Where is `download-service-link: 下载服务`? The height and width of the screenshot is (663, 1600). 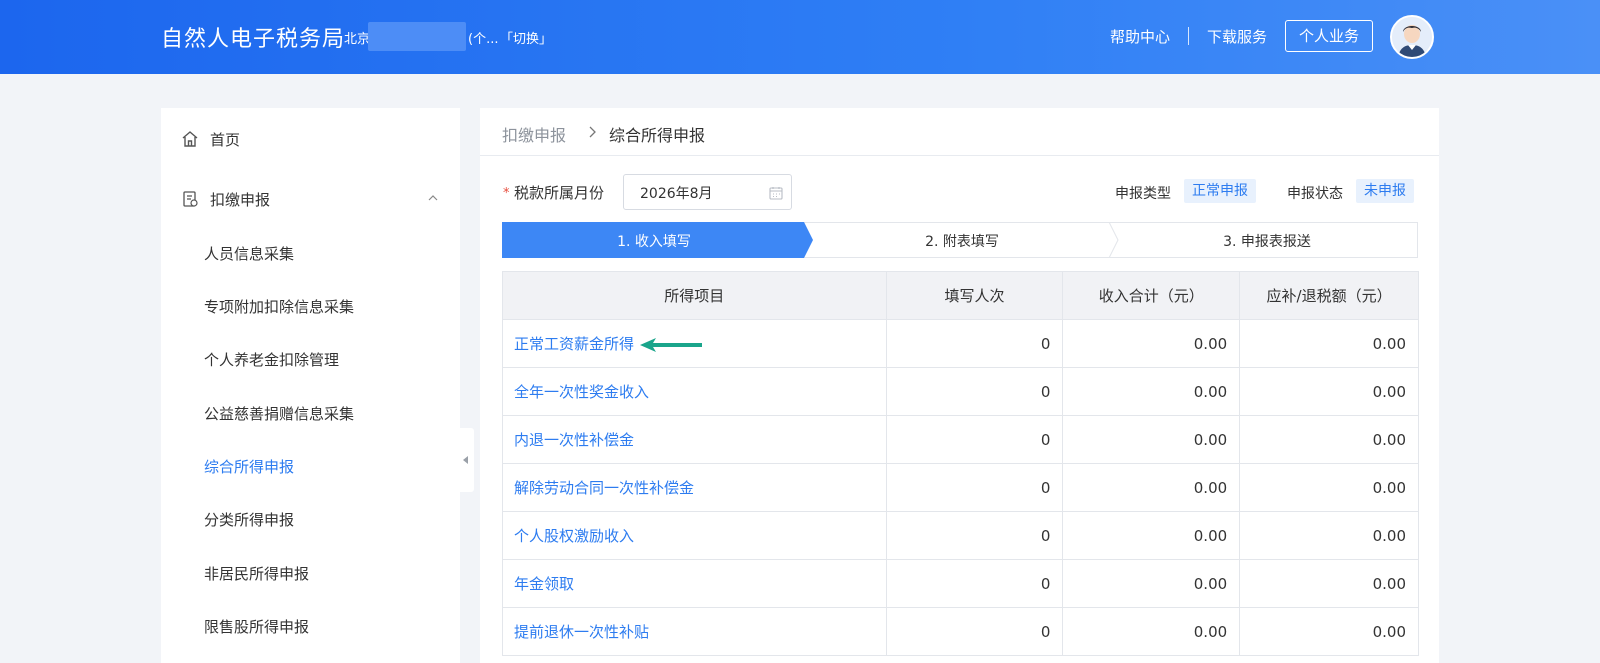
download-service-link: 下载服务 is located at coordinates (1237, 36).